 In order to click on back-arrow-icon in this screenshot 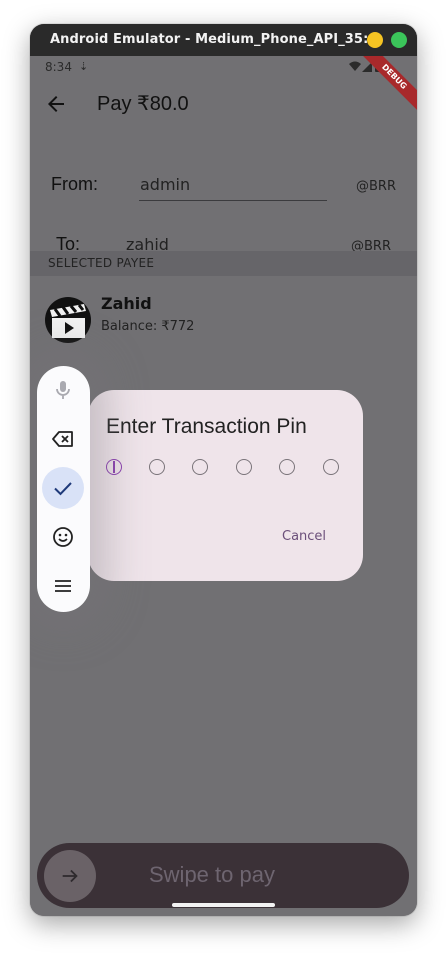, I will do `click(56, 104)`.